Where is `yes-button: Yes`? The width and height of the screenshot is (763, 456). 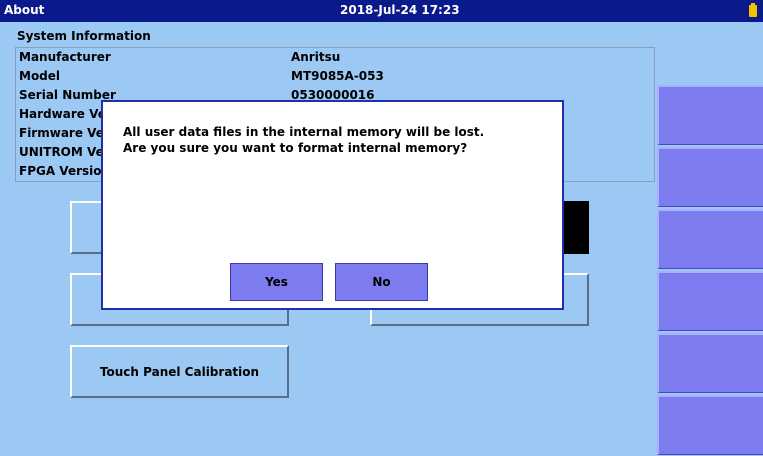 yes-button: Yes is located at coordinates (276, 282).